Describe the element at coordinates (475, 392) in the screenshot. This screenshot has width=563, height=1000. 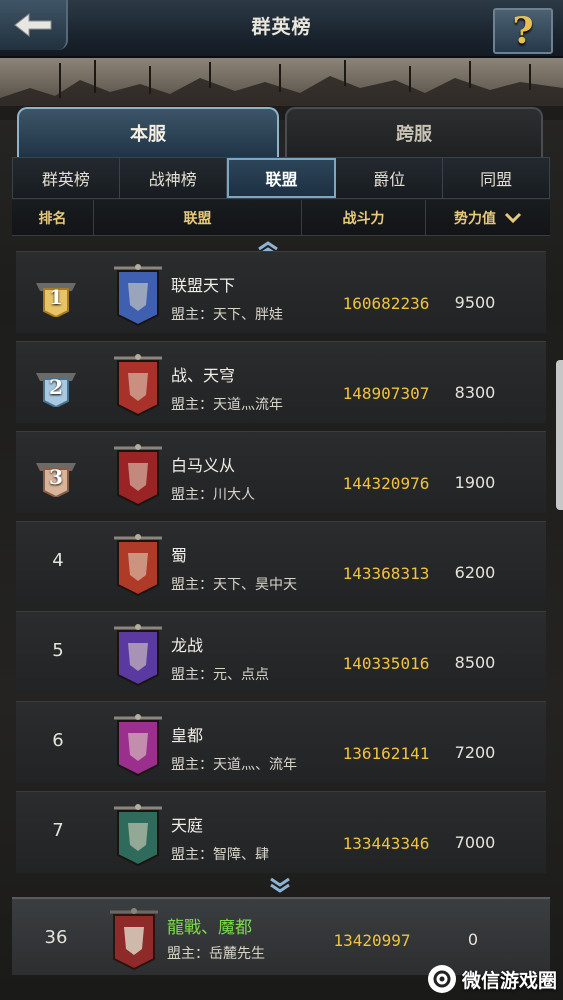
I see `alliance-influence: 8300` at that location.